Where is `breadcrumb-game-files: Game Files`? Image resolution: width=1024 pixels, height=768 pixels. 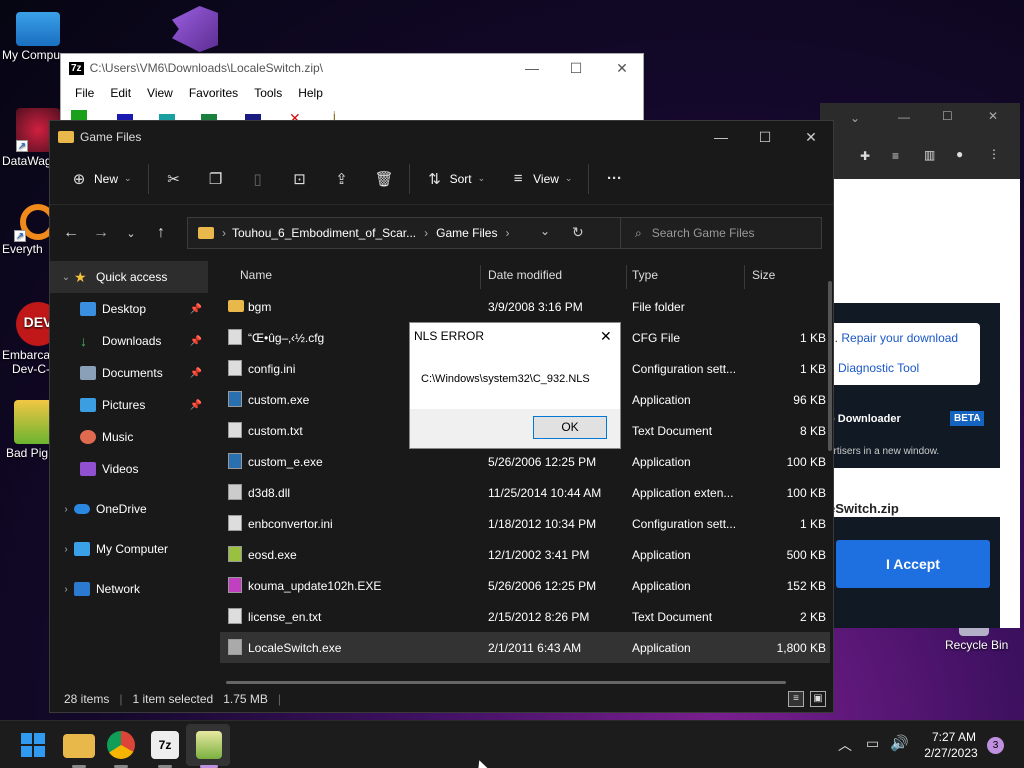 breadcrumb-game-files: Game Files is located at coordinates (466, 233).